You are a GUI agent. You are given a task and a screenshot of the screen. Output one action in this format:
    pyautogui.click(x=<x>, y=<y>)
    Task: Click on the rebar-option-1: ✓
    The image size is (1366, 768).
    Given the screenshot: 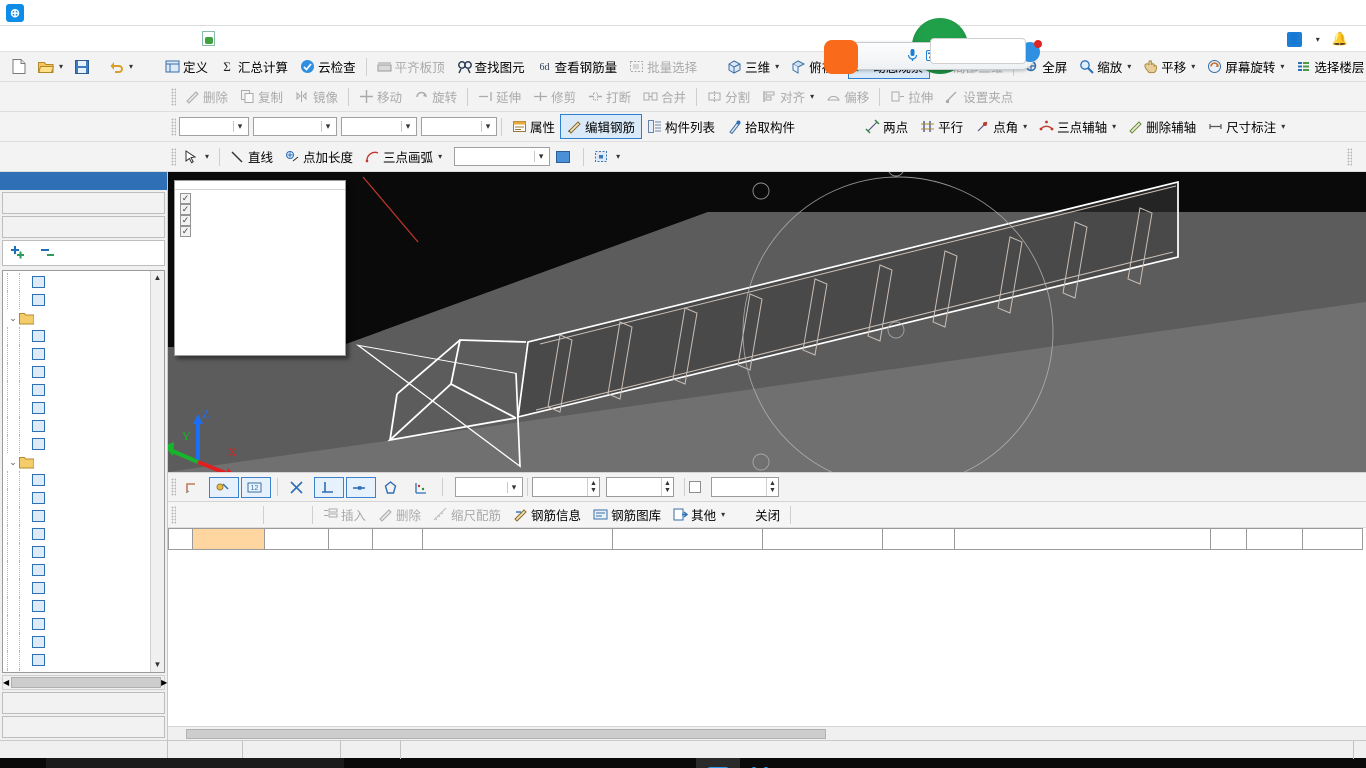 What is the action you would take?
    pyautogui.click(x=260, y=209)
    